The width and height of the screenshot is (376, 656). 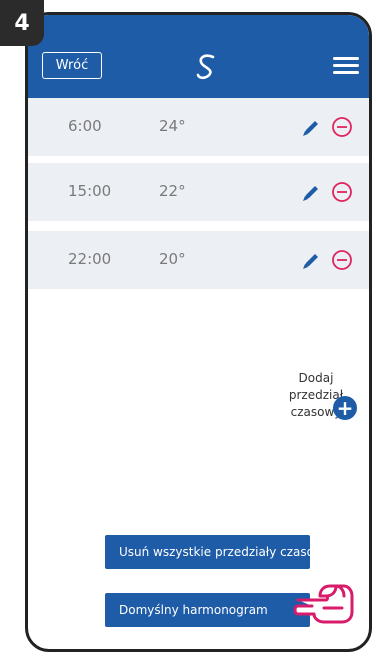 I want to click on plus-circle-icon: +, so click(x=345, y=408).